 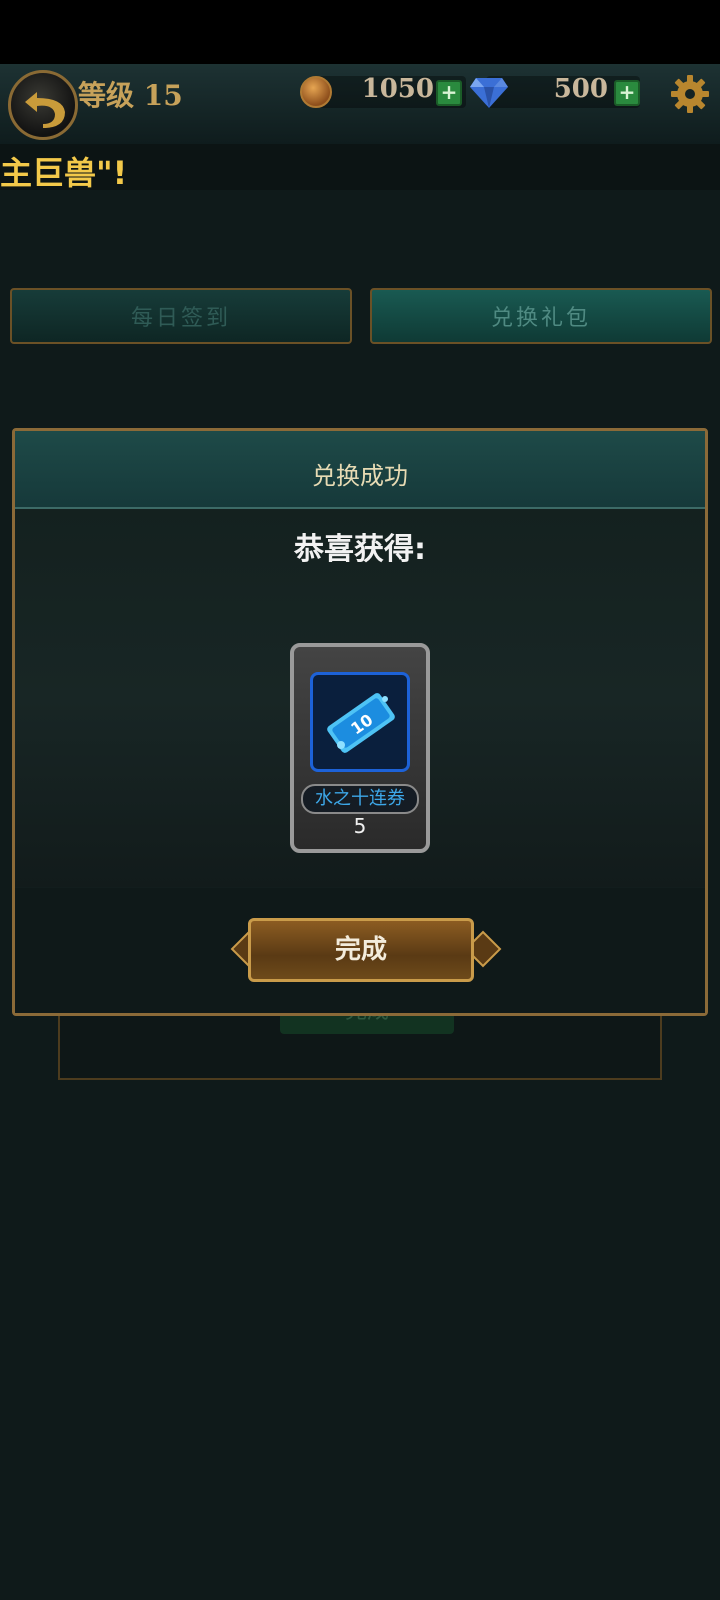 What do you see at coordinates (360, 799) in the screenshot?
I see `reward-item-name: 水之十连券` at bounding box center [360, 799].